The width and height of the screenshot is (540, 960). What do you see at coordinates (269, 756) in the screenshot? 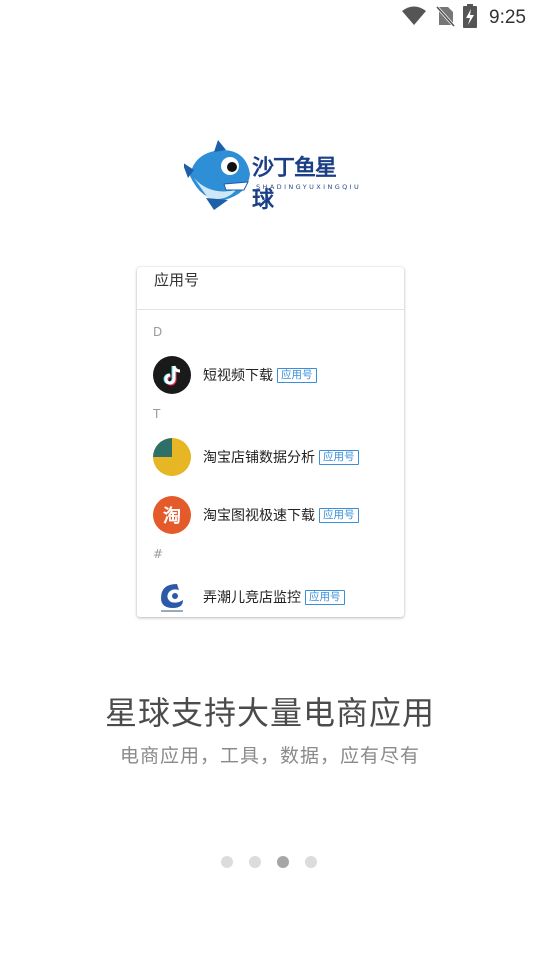
I see `onboarding-subtitle: 电商应用，工具，数据，应有尽有` at bounding box center [269, 756].